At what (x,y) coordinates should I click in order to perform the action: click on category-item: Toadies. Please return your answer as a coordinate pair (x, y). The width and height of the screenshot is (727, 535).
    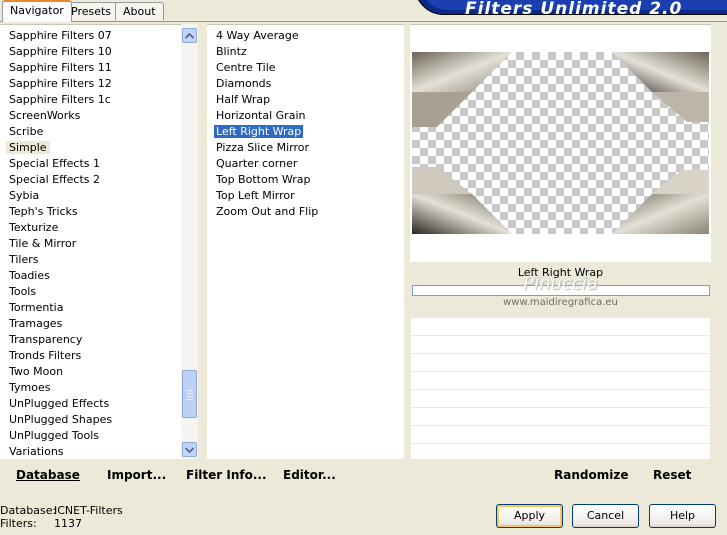
    Looking at the image, I should click on (90, 276).